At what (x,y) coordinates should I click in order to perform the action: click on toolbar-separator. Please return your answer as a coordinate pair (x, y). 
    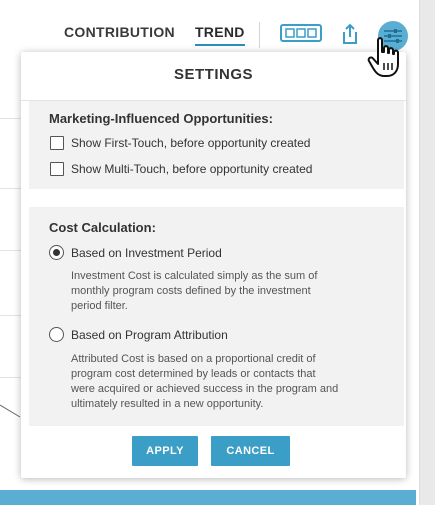
    Looking at the image, I should click on (259, 35).